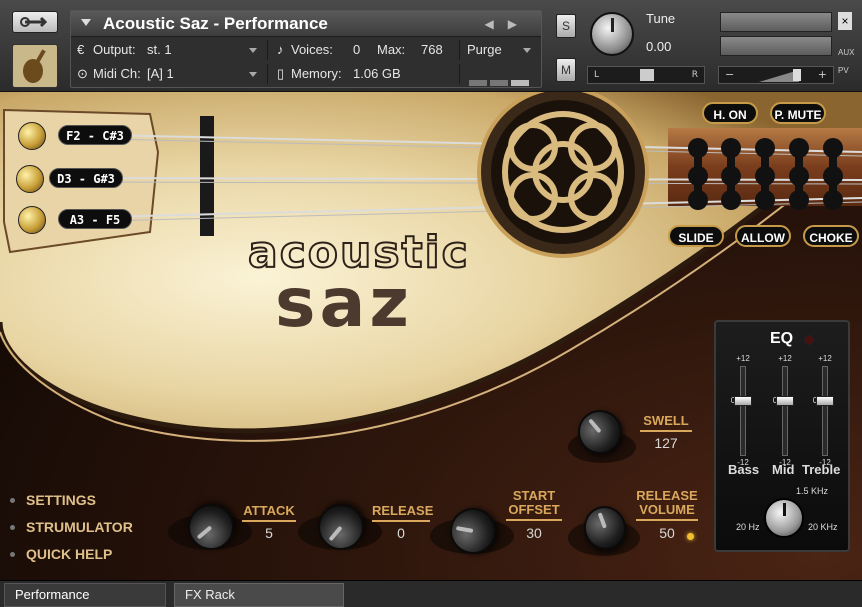 The image size is (862, 607). Describe the element at coordinates (534, 509) in the screenshot. I see `start-offset-label-line2: OFFSET` at that location.